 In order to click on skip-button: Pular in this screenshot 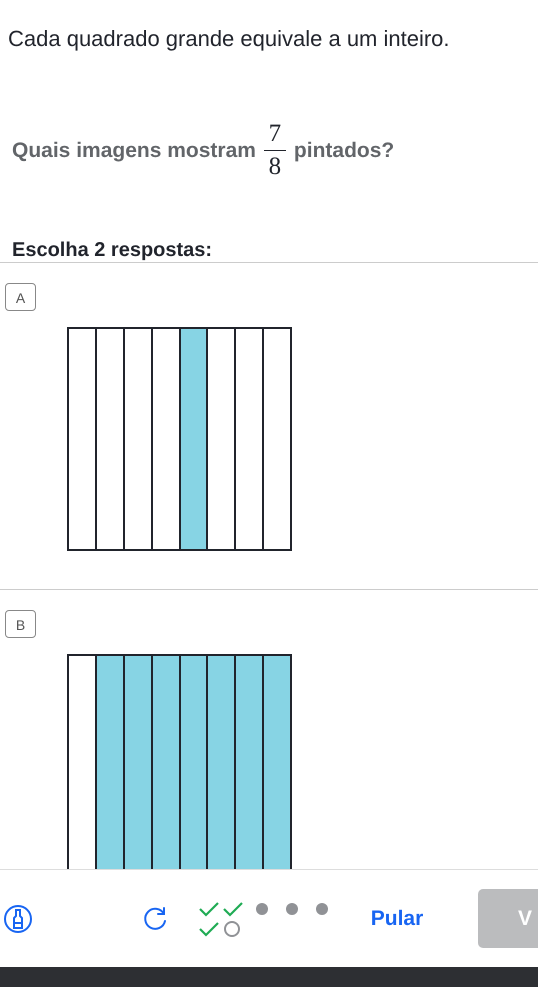, I will do `click(397, 918)`.